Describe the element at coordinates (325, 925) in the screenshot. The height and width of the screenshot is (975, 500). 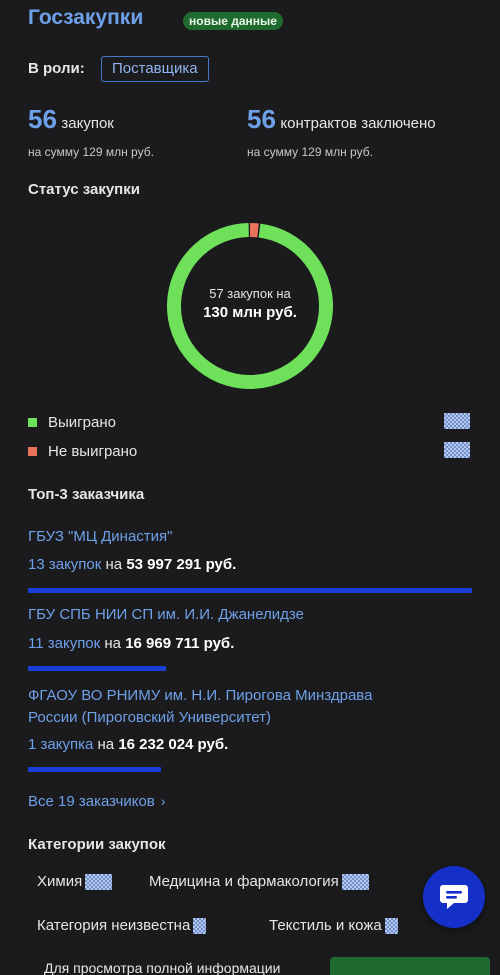
I see `category-chip-label: Текстиль и кожа` at that location.